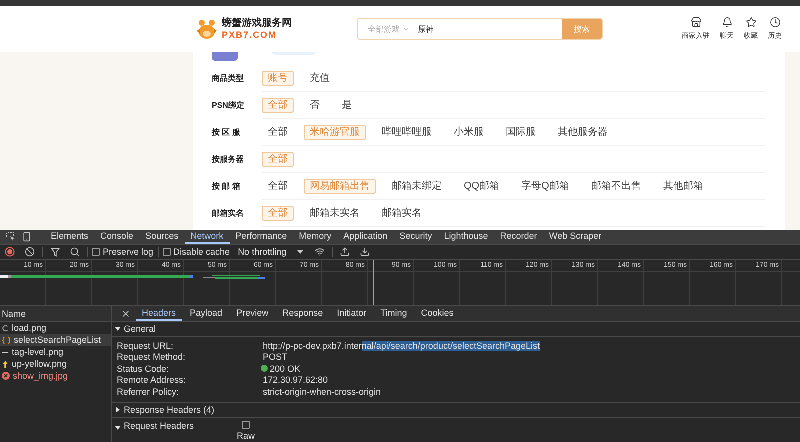 This screenshot has height=442, width=800. Describe the element at coordinates (143, 369) in the screenshot. I see `header-name: Status Code:` at that location.